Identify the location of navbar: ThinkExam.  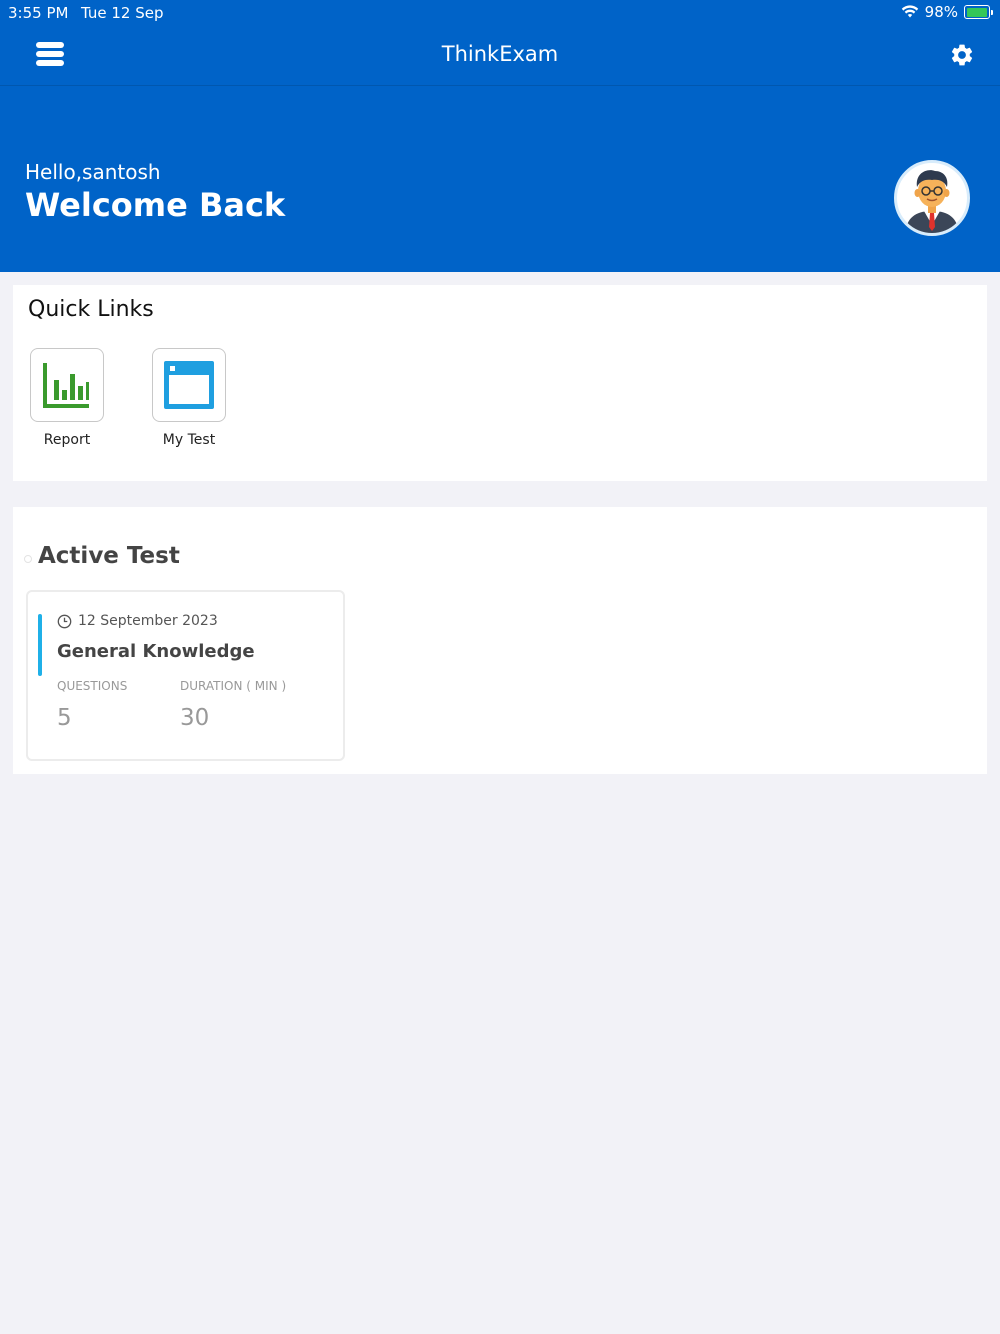
(500, 56).